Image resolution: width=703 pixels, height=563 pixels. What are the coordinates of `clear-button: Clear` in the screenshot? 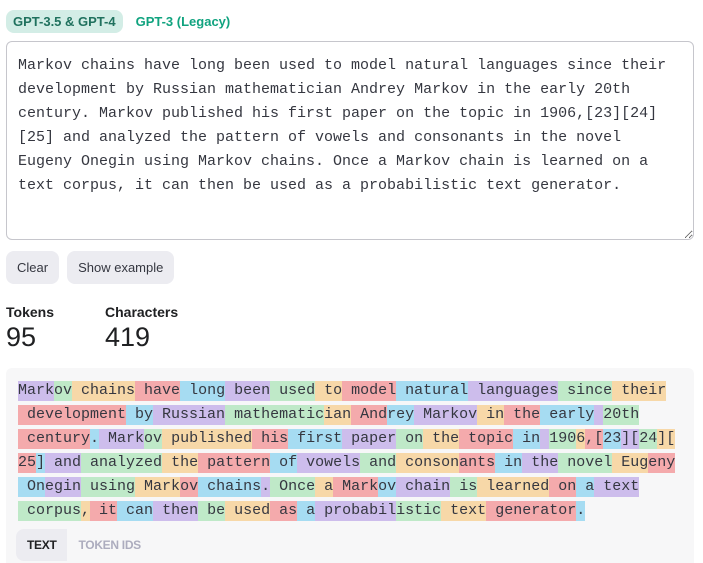 It's located at (33, 267).